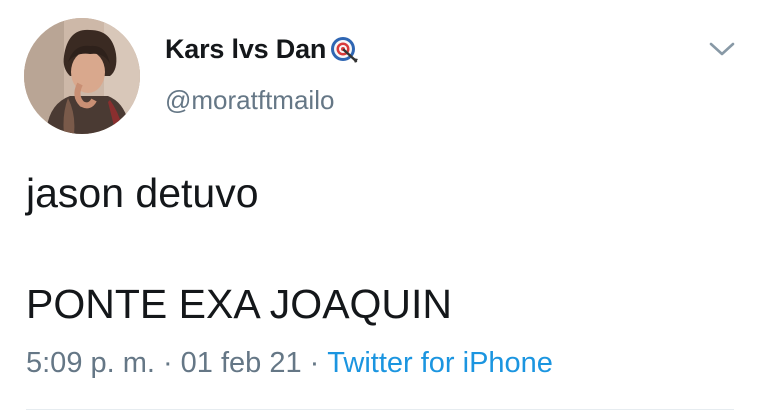  What do you see at coordinates (440, 363) in the screenshot?
I see `tweet-source-link: Twitter for iPhone` at bounding box center [440, 363].